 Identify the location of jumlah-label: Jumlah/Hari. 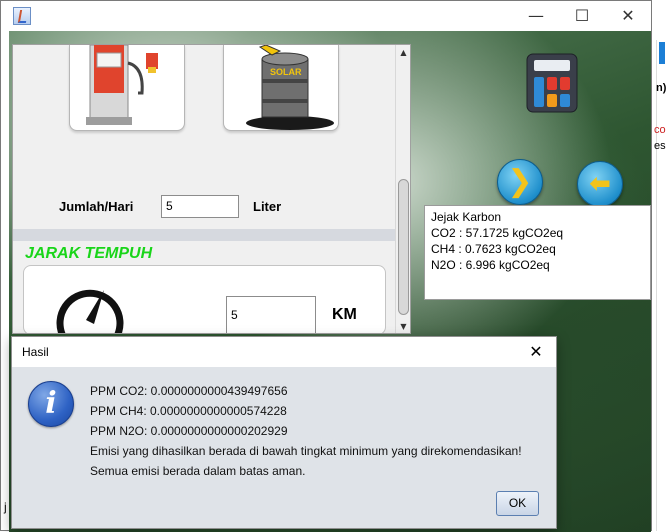
(96, 206).